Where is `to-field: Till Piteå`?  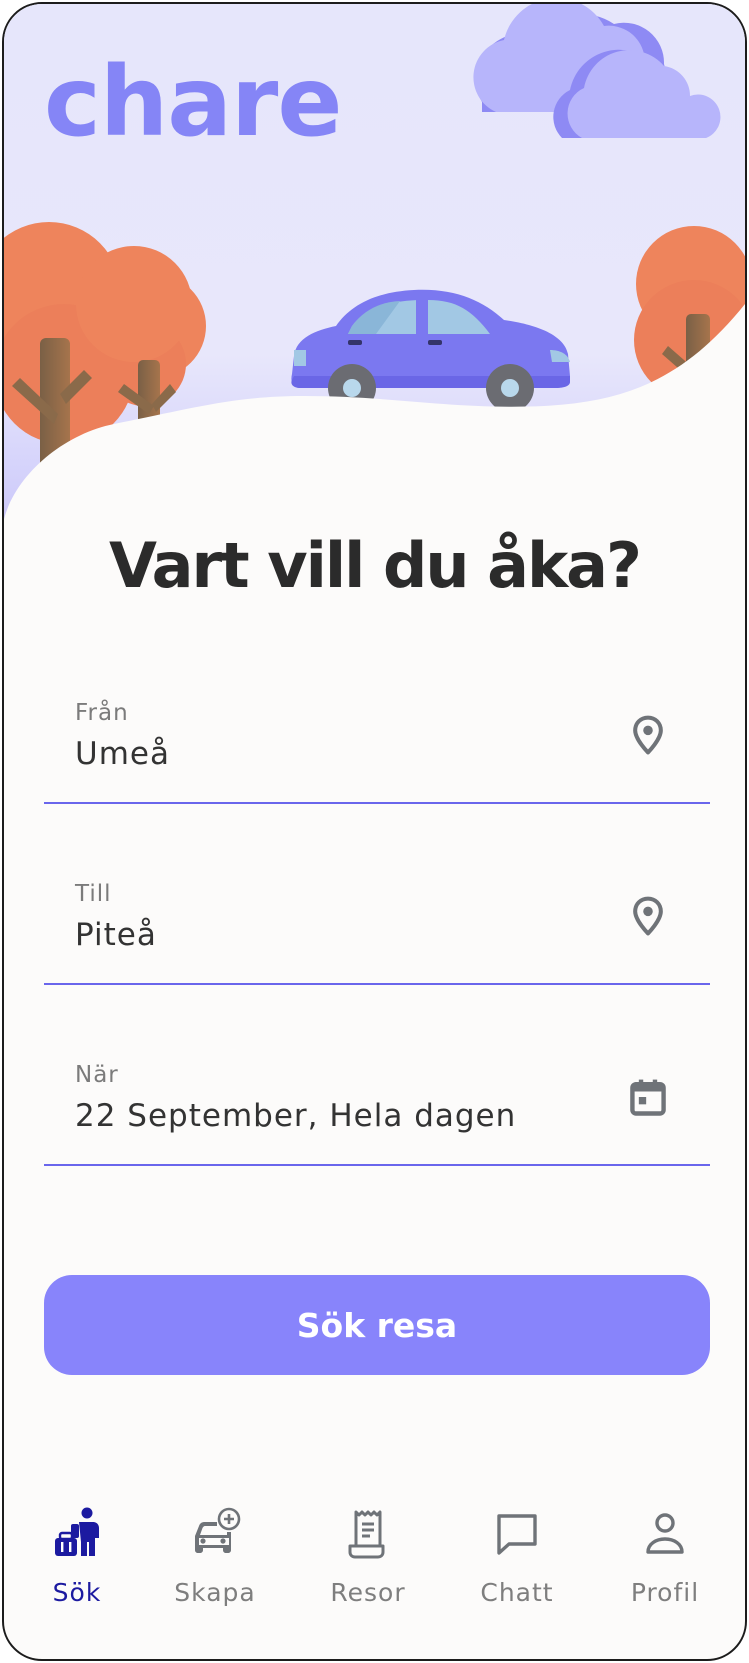
to-field: Till Piteå is located at coordinates (377, 925).